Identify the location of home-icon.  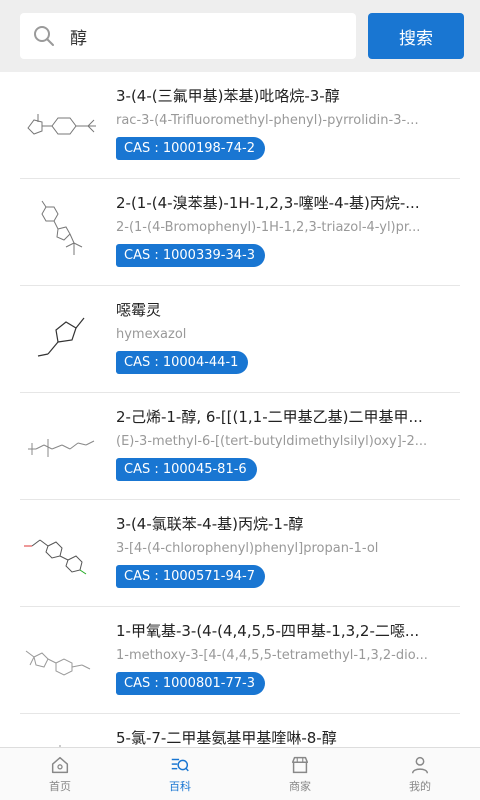
(60, 765).